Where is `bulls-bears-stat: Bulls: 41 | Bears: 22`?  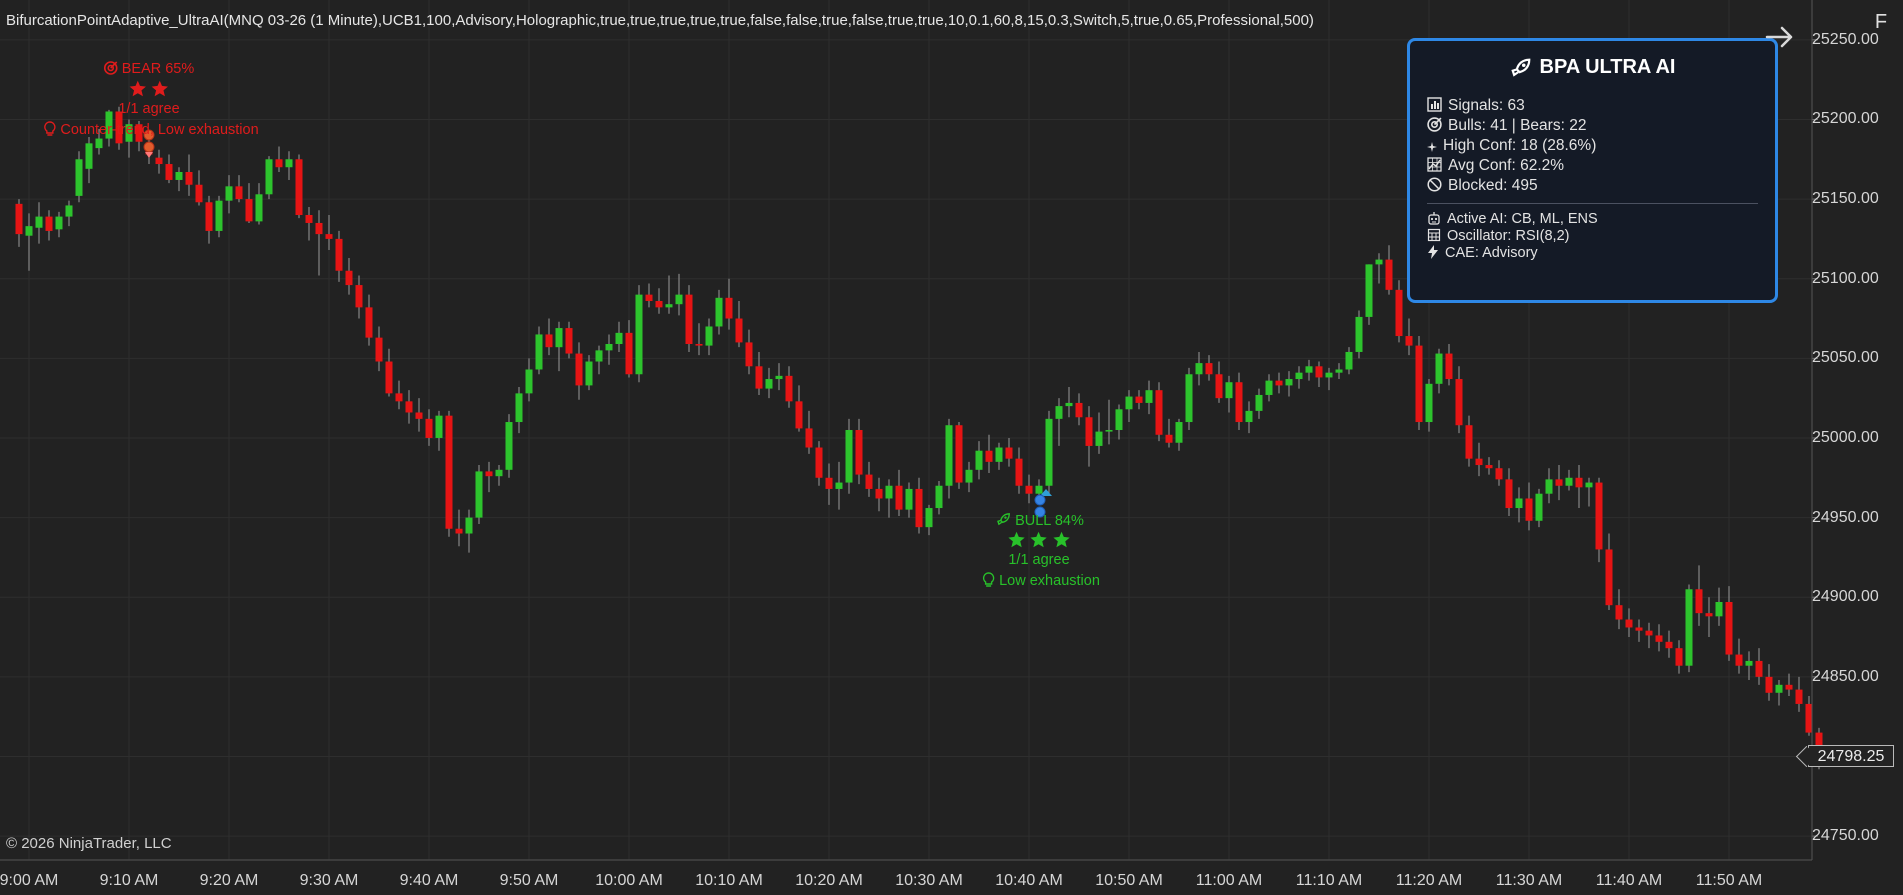
bulls-bears-stat: Bulls: 41 | Bears: 22 is located at coordinates (1506, 126).